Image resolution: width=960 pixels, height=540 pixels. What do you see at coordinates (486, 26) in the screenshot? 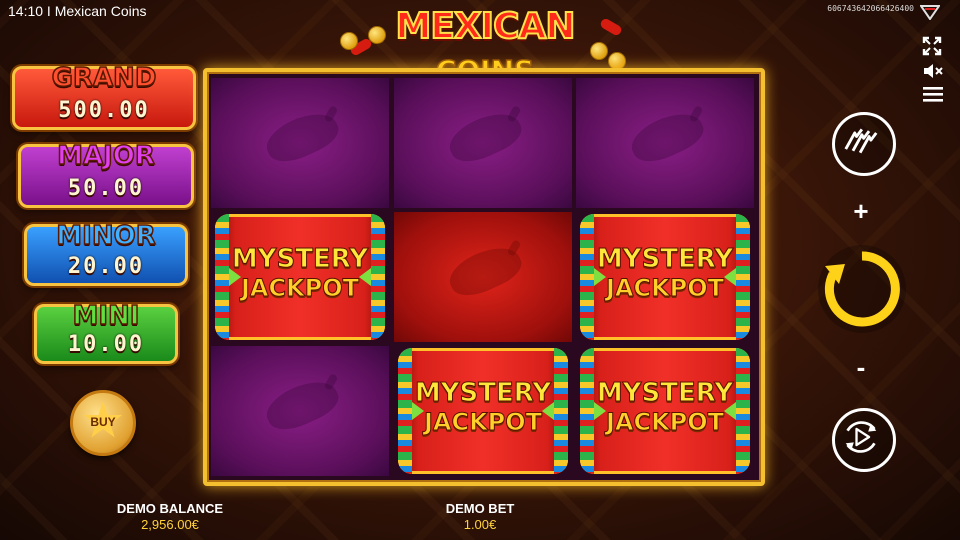
I see `logo-title: MEXICAN` at bounding box center [486, 26].